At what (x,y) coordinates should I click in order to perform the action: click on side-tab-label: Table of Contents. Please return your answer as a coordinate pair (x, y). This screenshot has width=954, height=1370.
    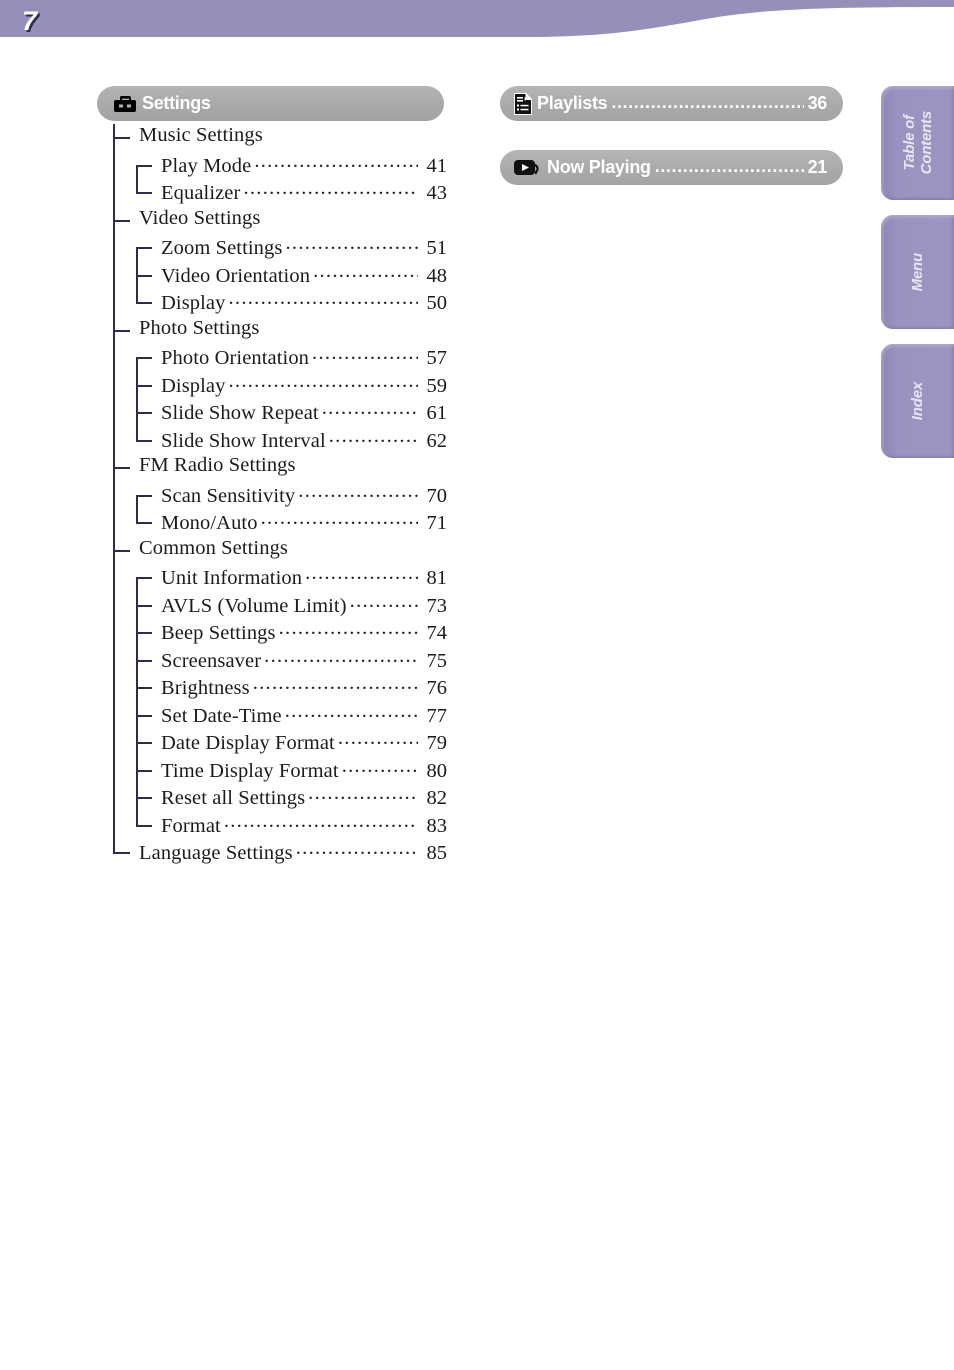
    Looking at the image, I should click on (917, 143).